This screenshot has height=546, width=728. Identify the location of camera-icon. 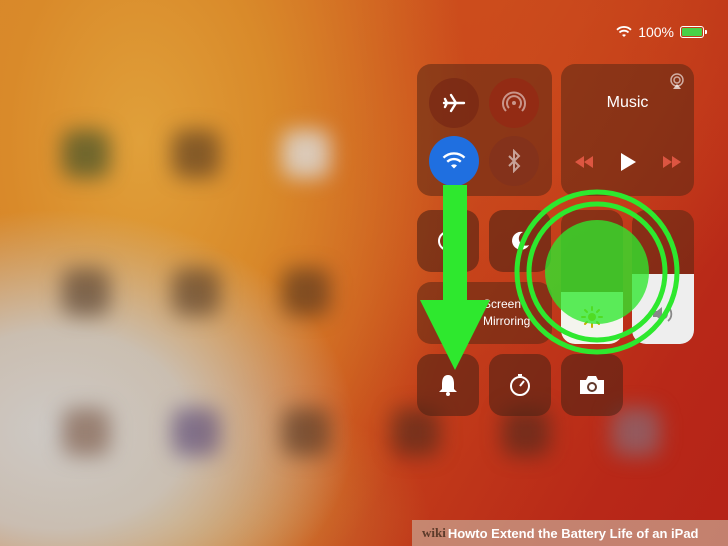
(592, 385).